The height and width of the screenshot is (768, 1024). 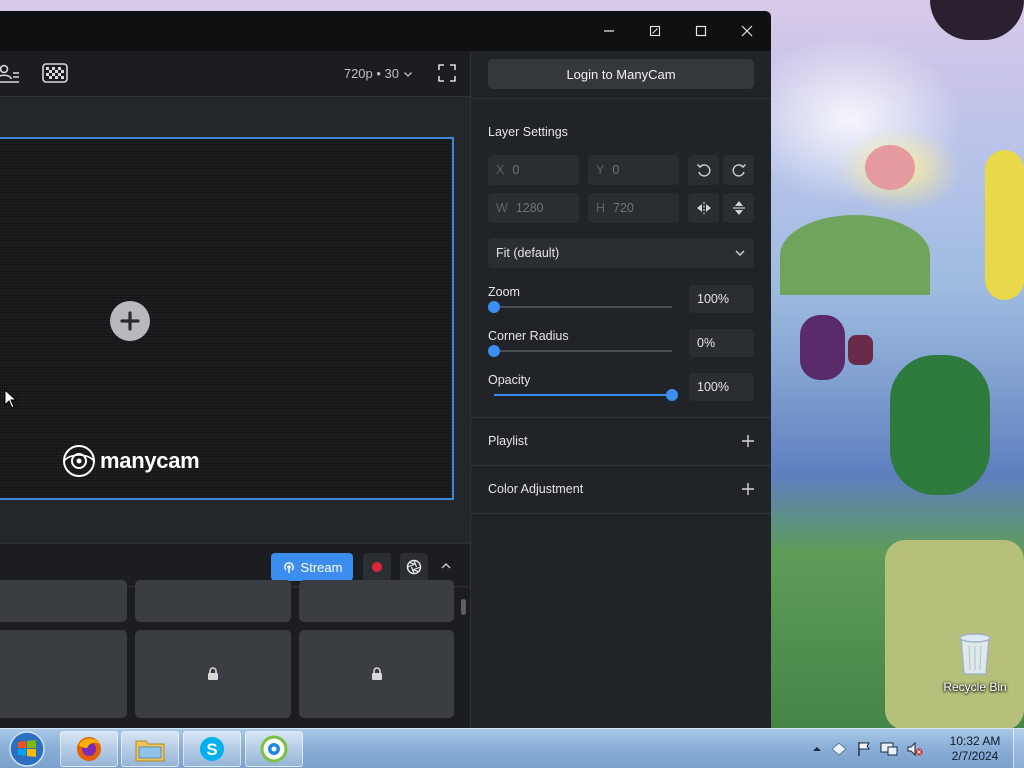 I want to click on flip-horizontal-icon, so click(x=703, y=208).